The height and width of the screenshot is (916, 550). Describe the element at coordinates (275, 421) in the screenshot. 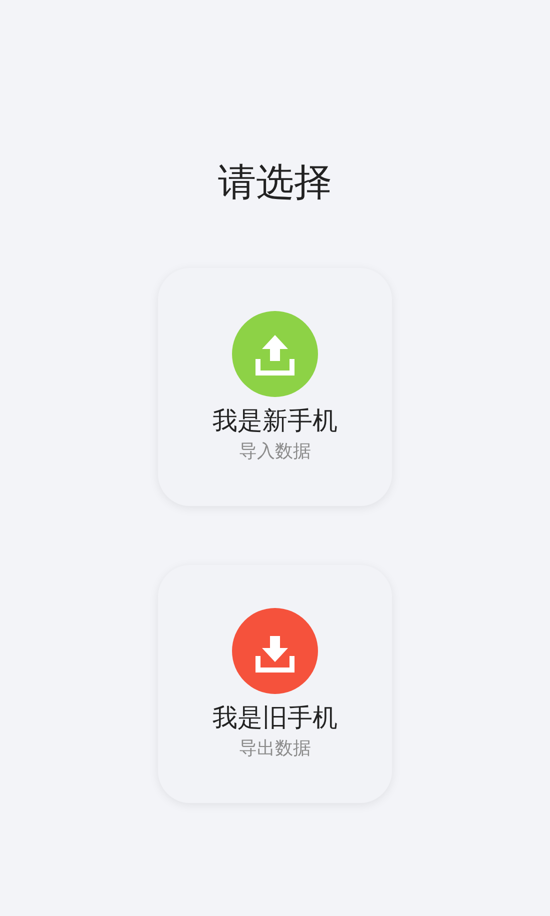

I see `option-label: 我是新手机` at that location.